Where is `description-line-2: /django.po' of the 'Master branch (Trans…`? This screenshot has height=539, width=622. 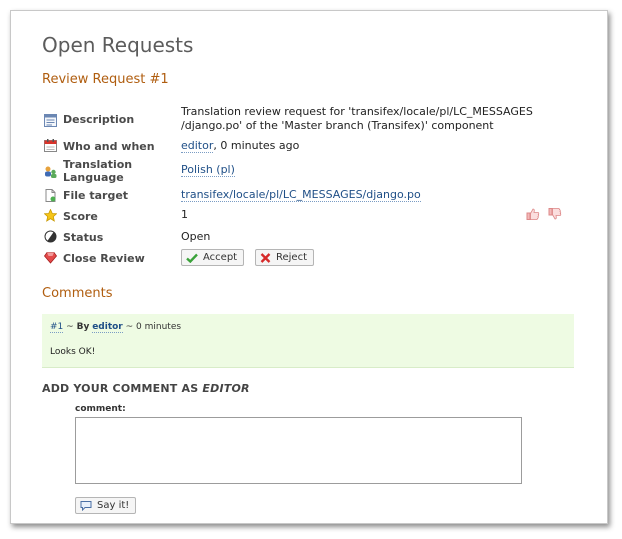
description-line-2: /django.po' of the 'Master branch (Trans… is located at coordinates (337, 125).